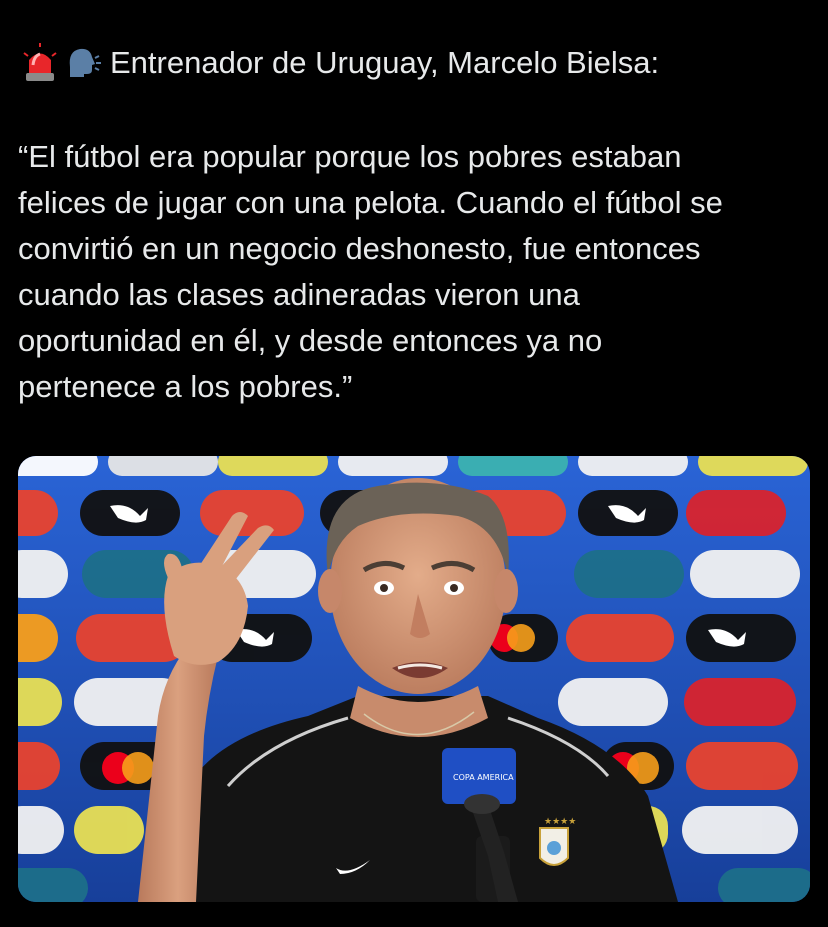 The image size is (828, 927). What do you see at coordinates (385, 62) in the screenshot?
I see `post-header-text: Entrenador de Uruguay, Marcelo Bielsa:` at bounding box center [385, 62].